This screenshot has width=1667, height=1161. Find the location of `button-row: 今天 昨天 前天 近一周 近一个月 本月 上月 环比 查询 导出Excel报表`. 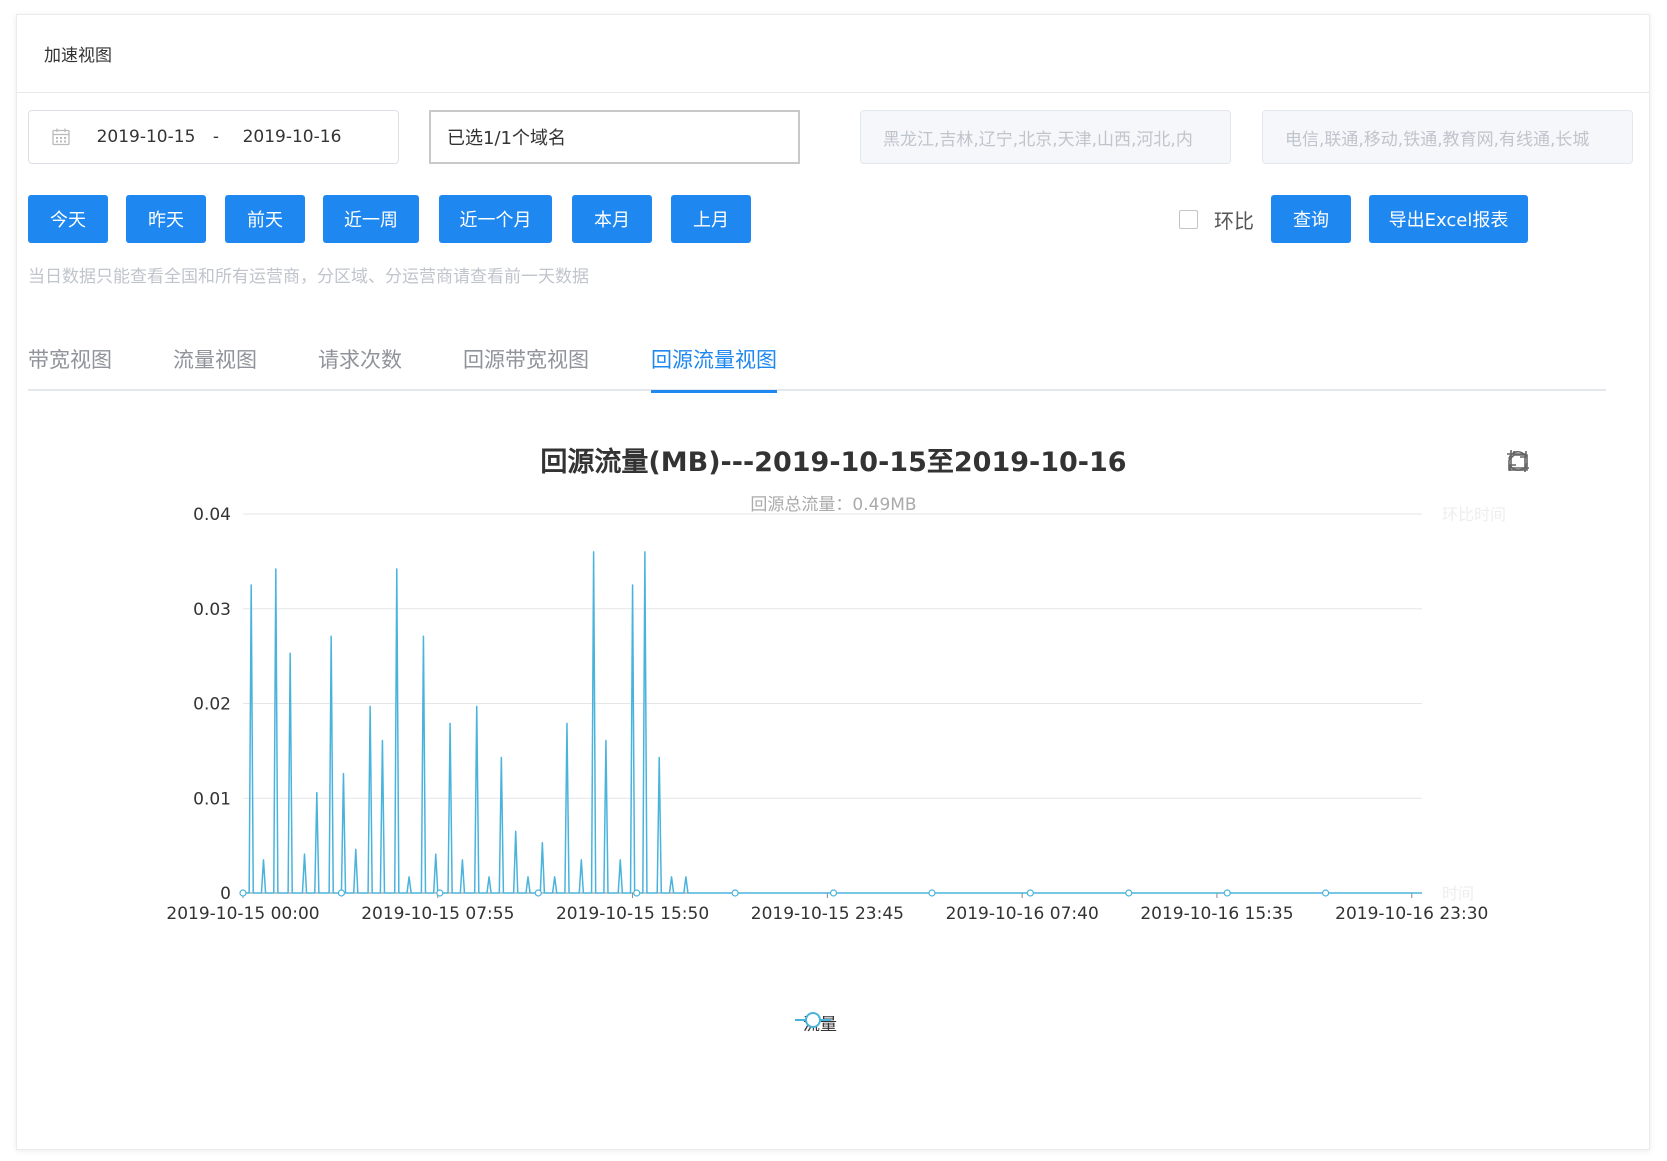

button-row: 今天 昨天 前天 近一周 近一个月 本月 上月 环比 查询 导出Excel报表 is located at coordinates (833, 219).